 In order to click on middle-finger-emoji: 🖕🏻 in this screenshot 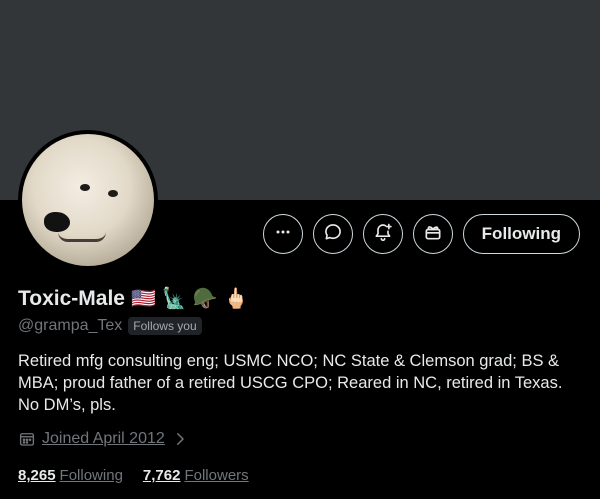, I will do `click(236, 299)`.